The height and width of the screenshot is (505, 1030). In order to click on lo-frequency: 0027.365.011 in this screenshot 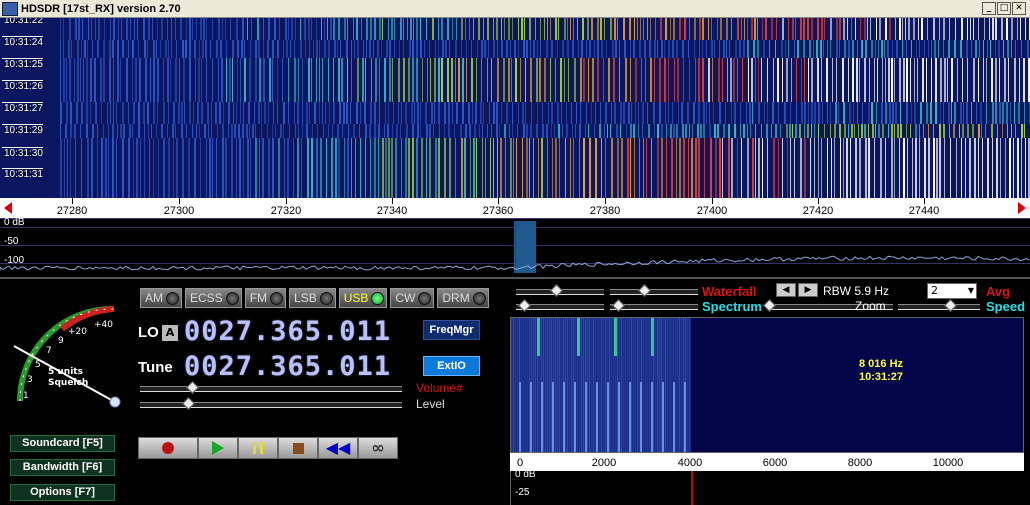, I will do `click(287, 332)`.